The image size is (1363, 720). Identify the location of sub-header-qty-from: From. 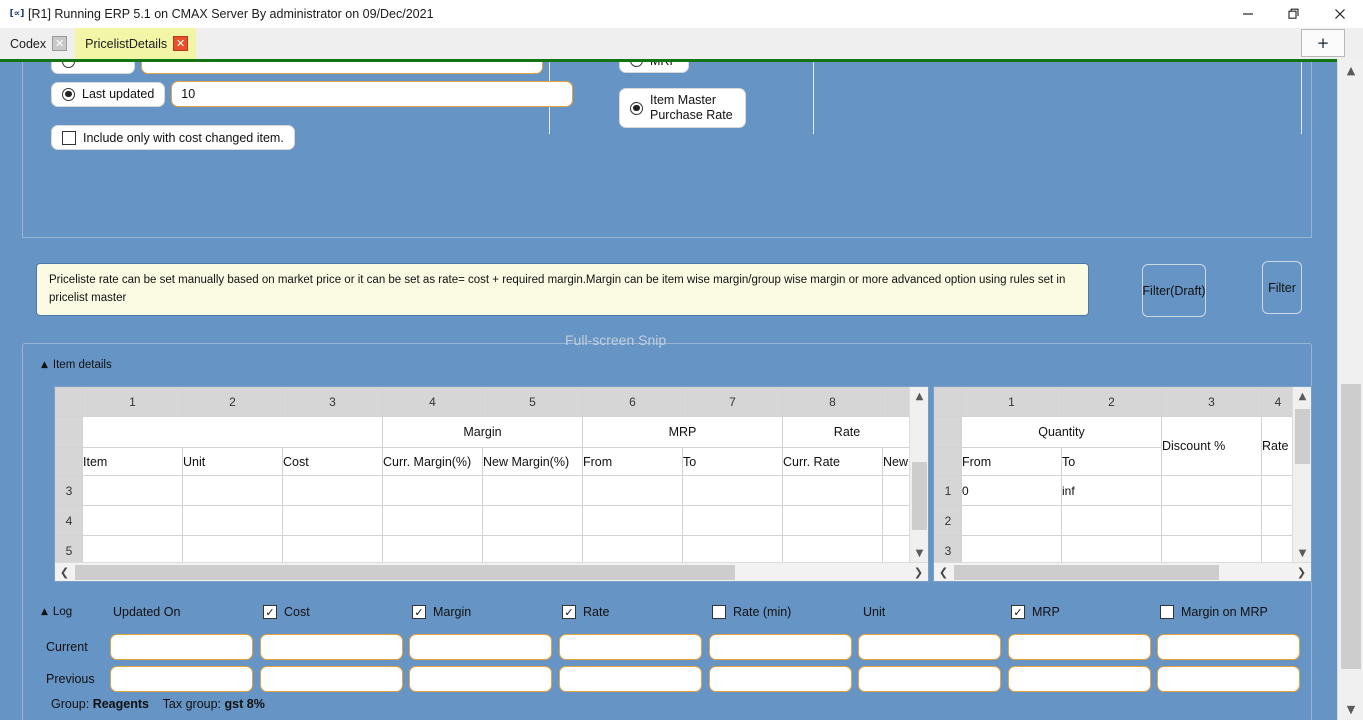
(1011, 461).